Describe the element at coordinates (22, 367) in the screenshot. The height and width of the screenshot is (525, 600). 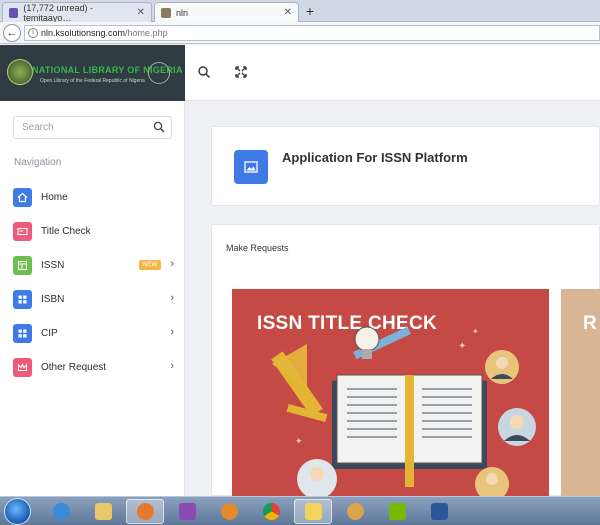
I see `crown-icon` at that location.